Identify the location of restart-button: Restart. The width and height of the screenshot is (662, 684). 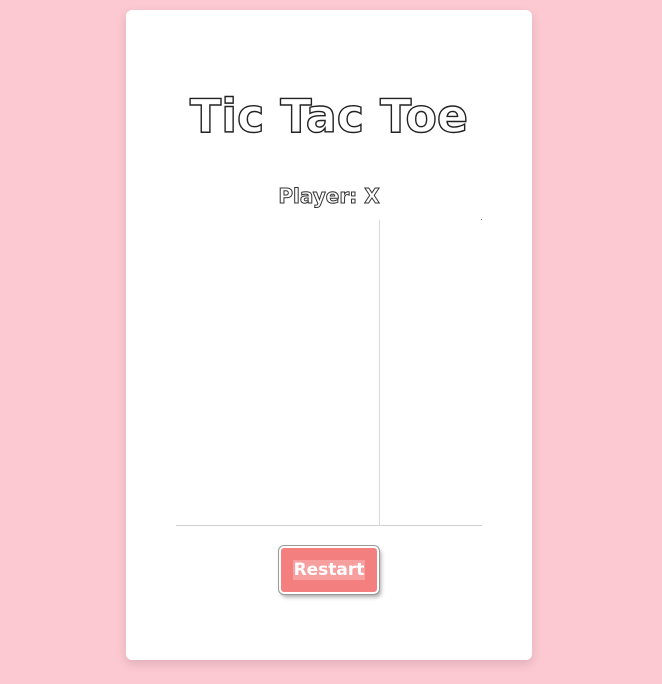
(329, 570).